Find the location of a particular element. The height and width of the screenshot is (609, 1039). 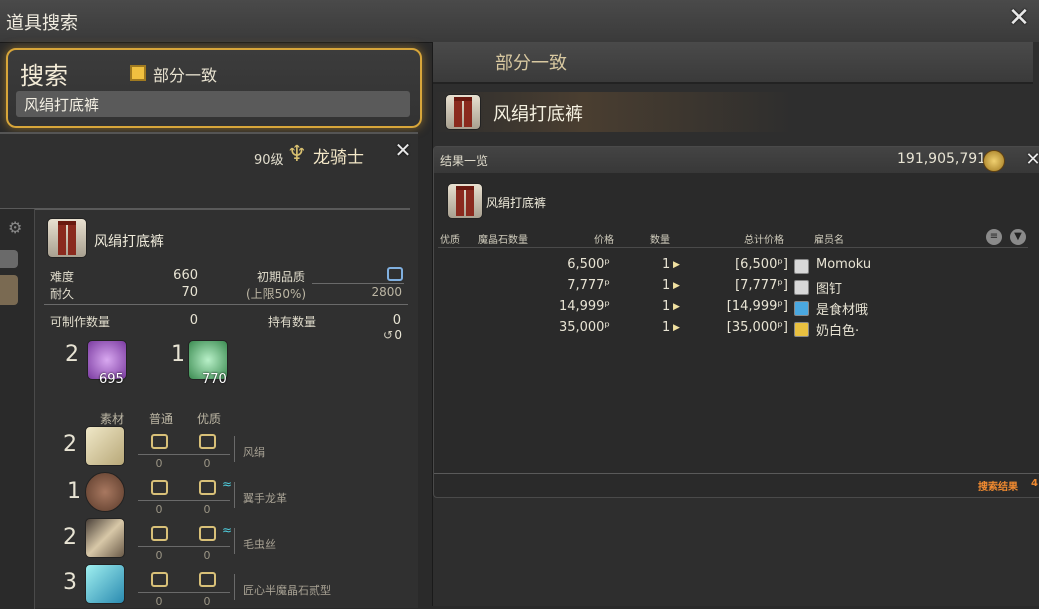

owned-label: 持有数量 is located at coordinates (292, 322).